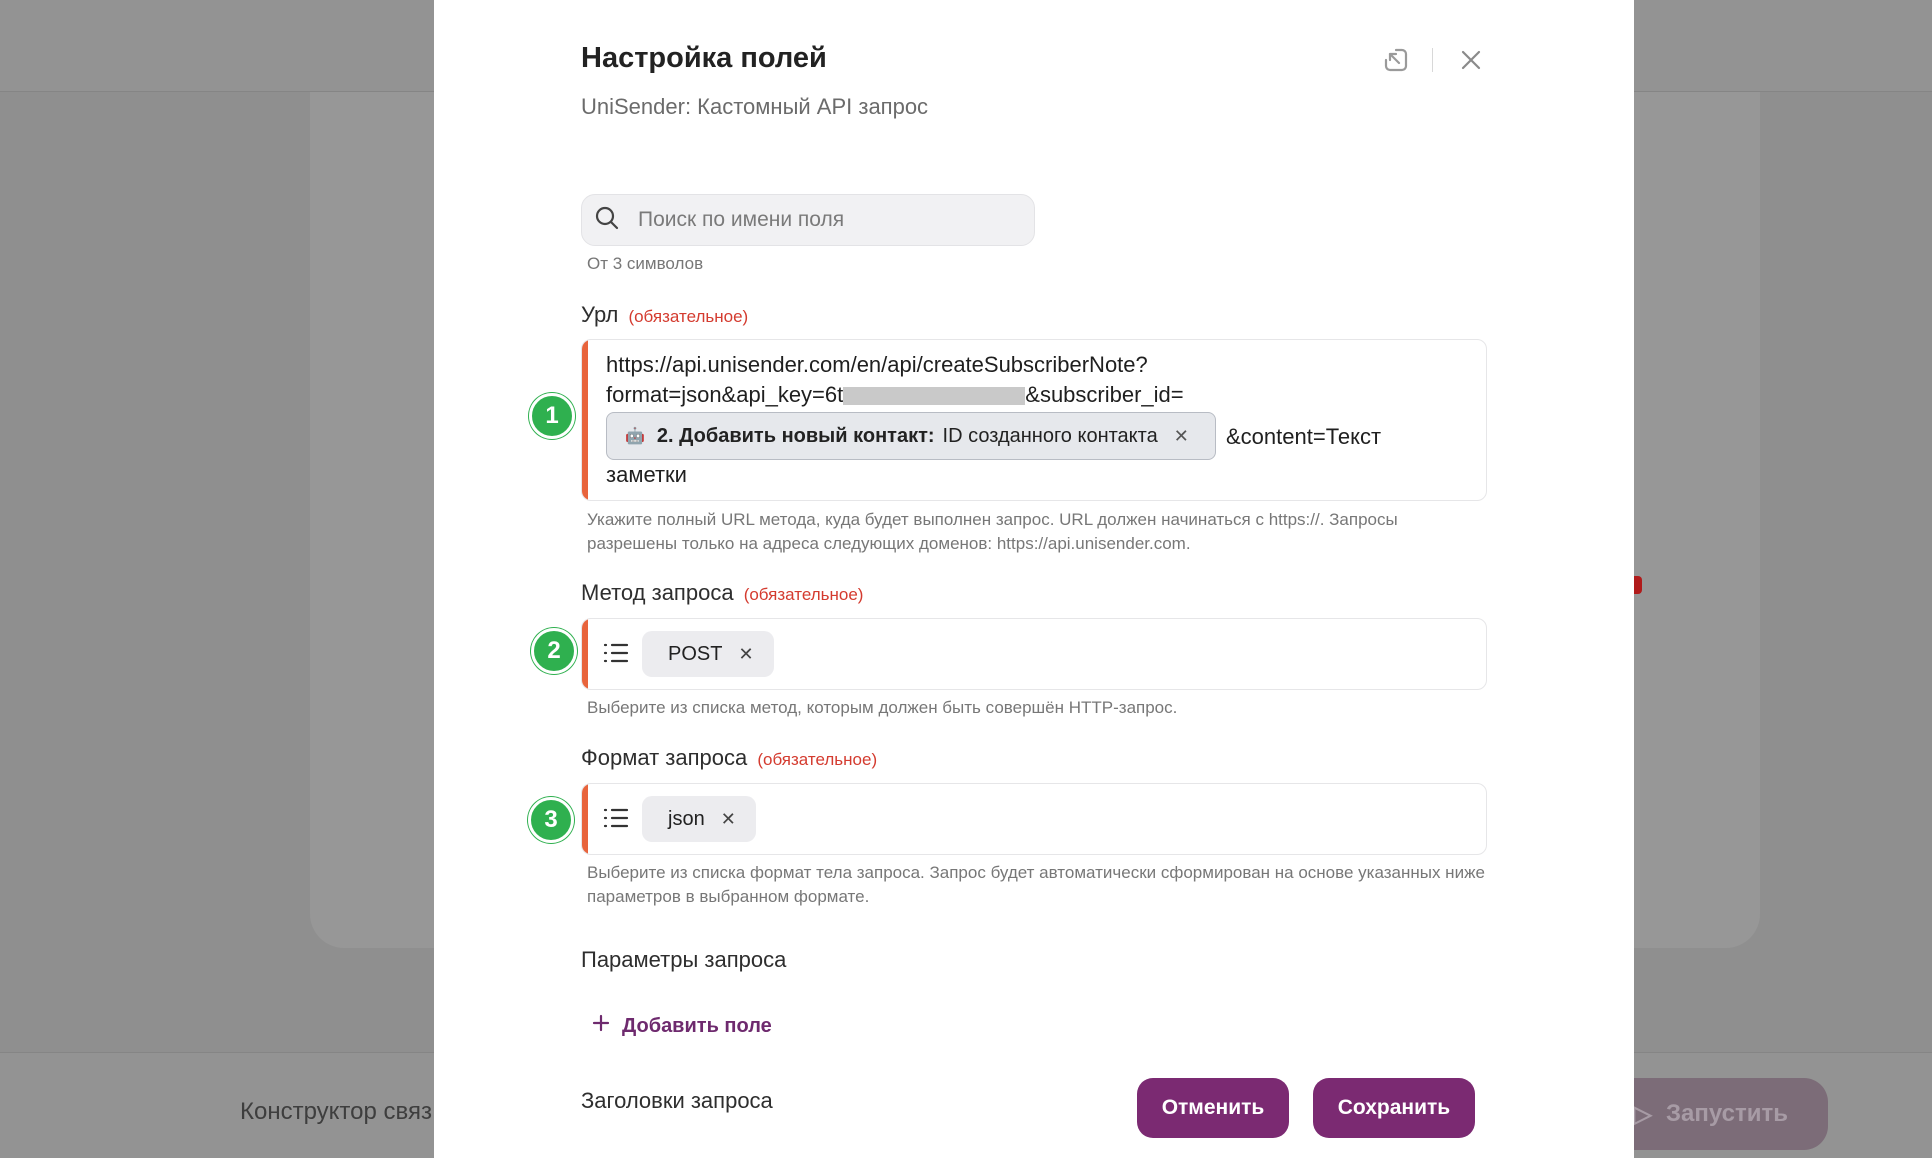 This screenshot has width=1932, height=1158. I want to click on variable-chip-step: 2. Добавить новый контакт:, so click(795, 435).